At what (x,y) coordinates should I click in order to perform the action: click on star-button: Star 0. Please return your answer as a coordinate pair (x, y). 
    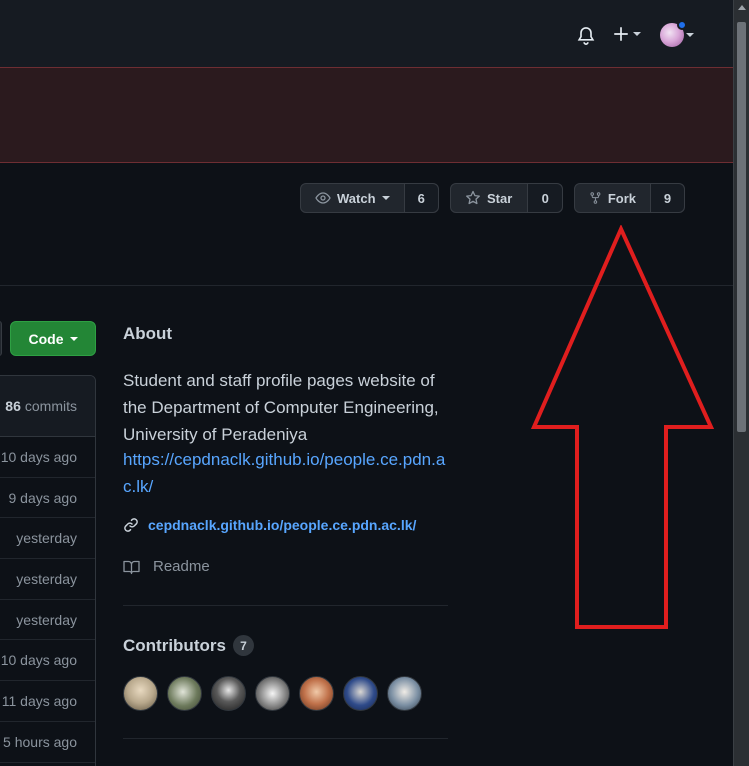
    Looking at the image, I should click on (506, 198).